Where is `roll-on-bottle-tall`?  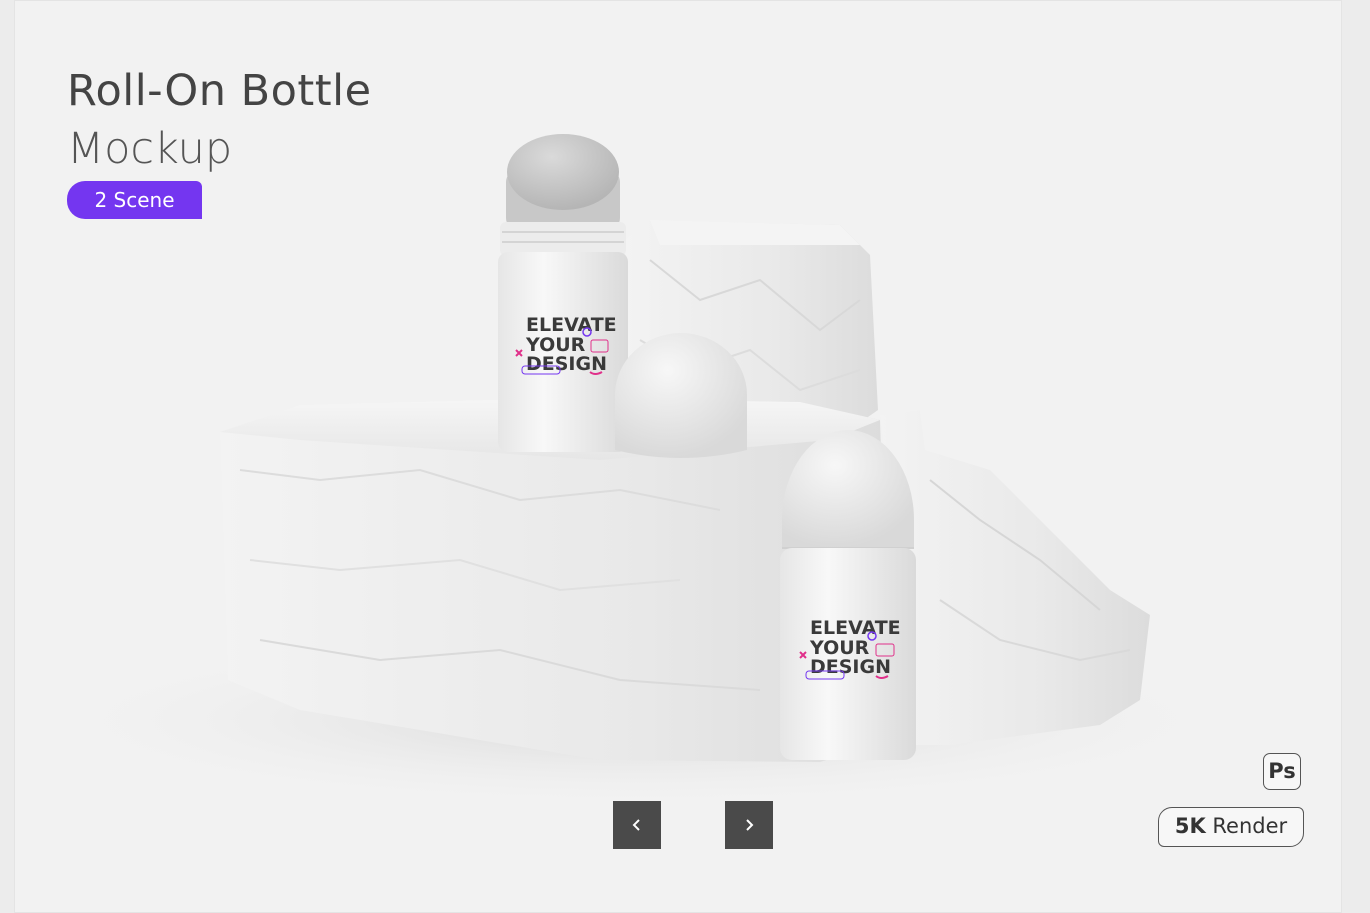 roll-on-bottle-tall is located at coordinates (563, 293).